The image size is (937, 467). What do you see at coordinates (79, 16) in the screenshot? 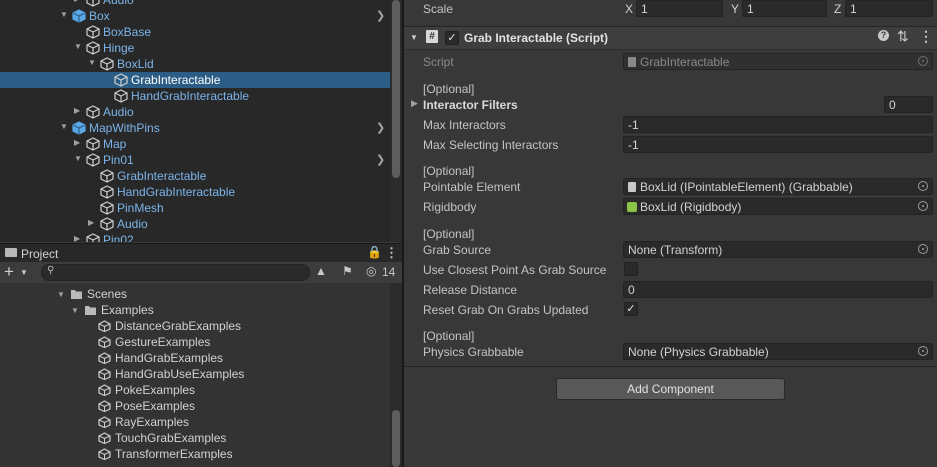
I see `gameobject-icon` at bounding box center [79, 16].